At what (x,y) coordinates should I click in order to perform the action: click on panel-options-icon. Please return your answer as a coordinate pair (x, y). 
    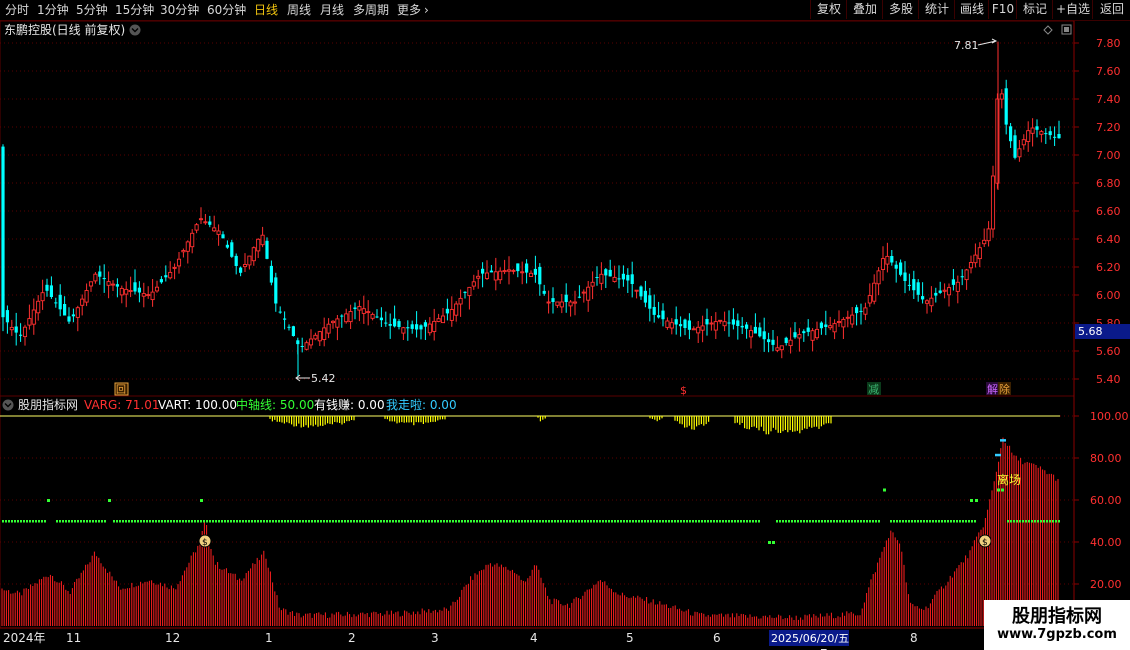
    Looking at the image, I should click on (1066, 29).